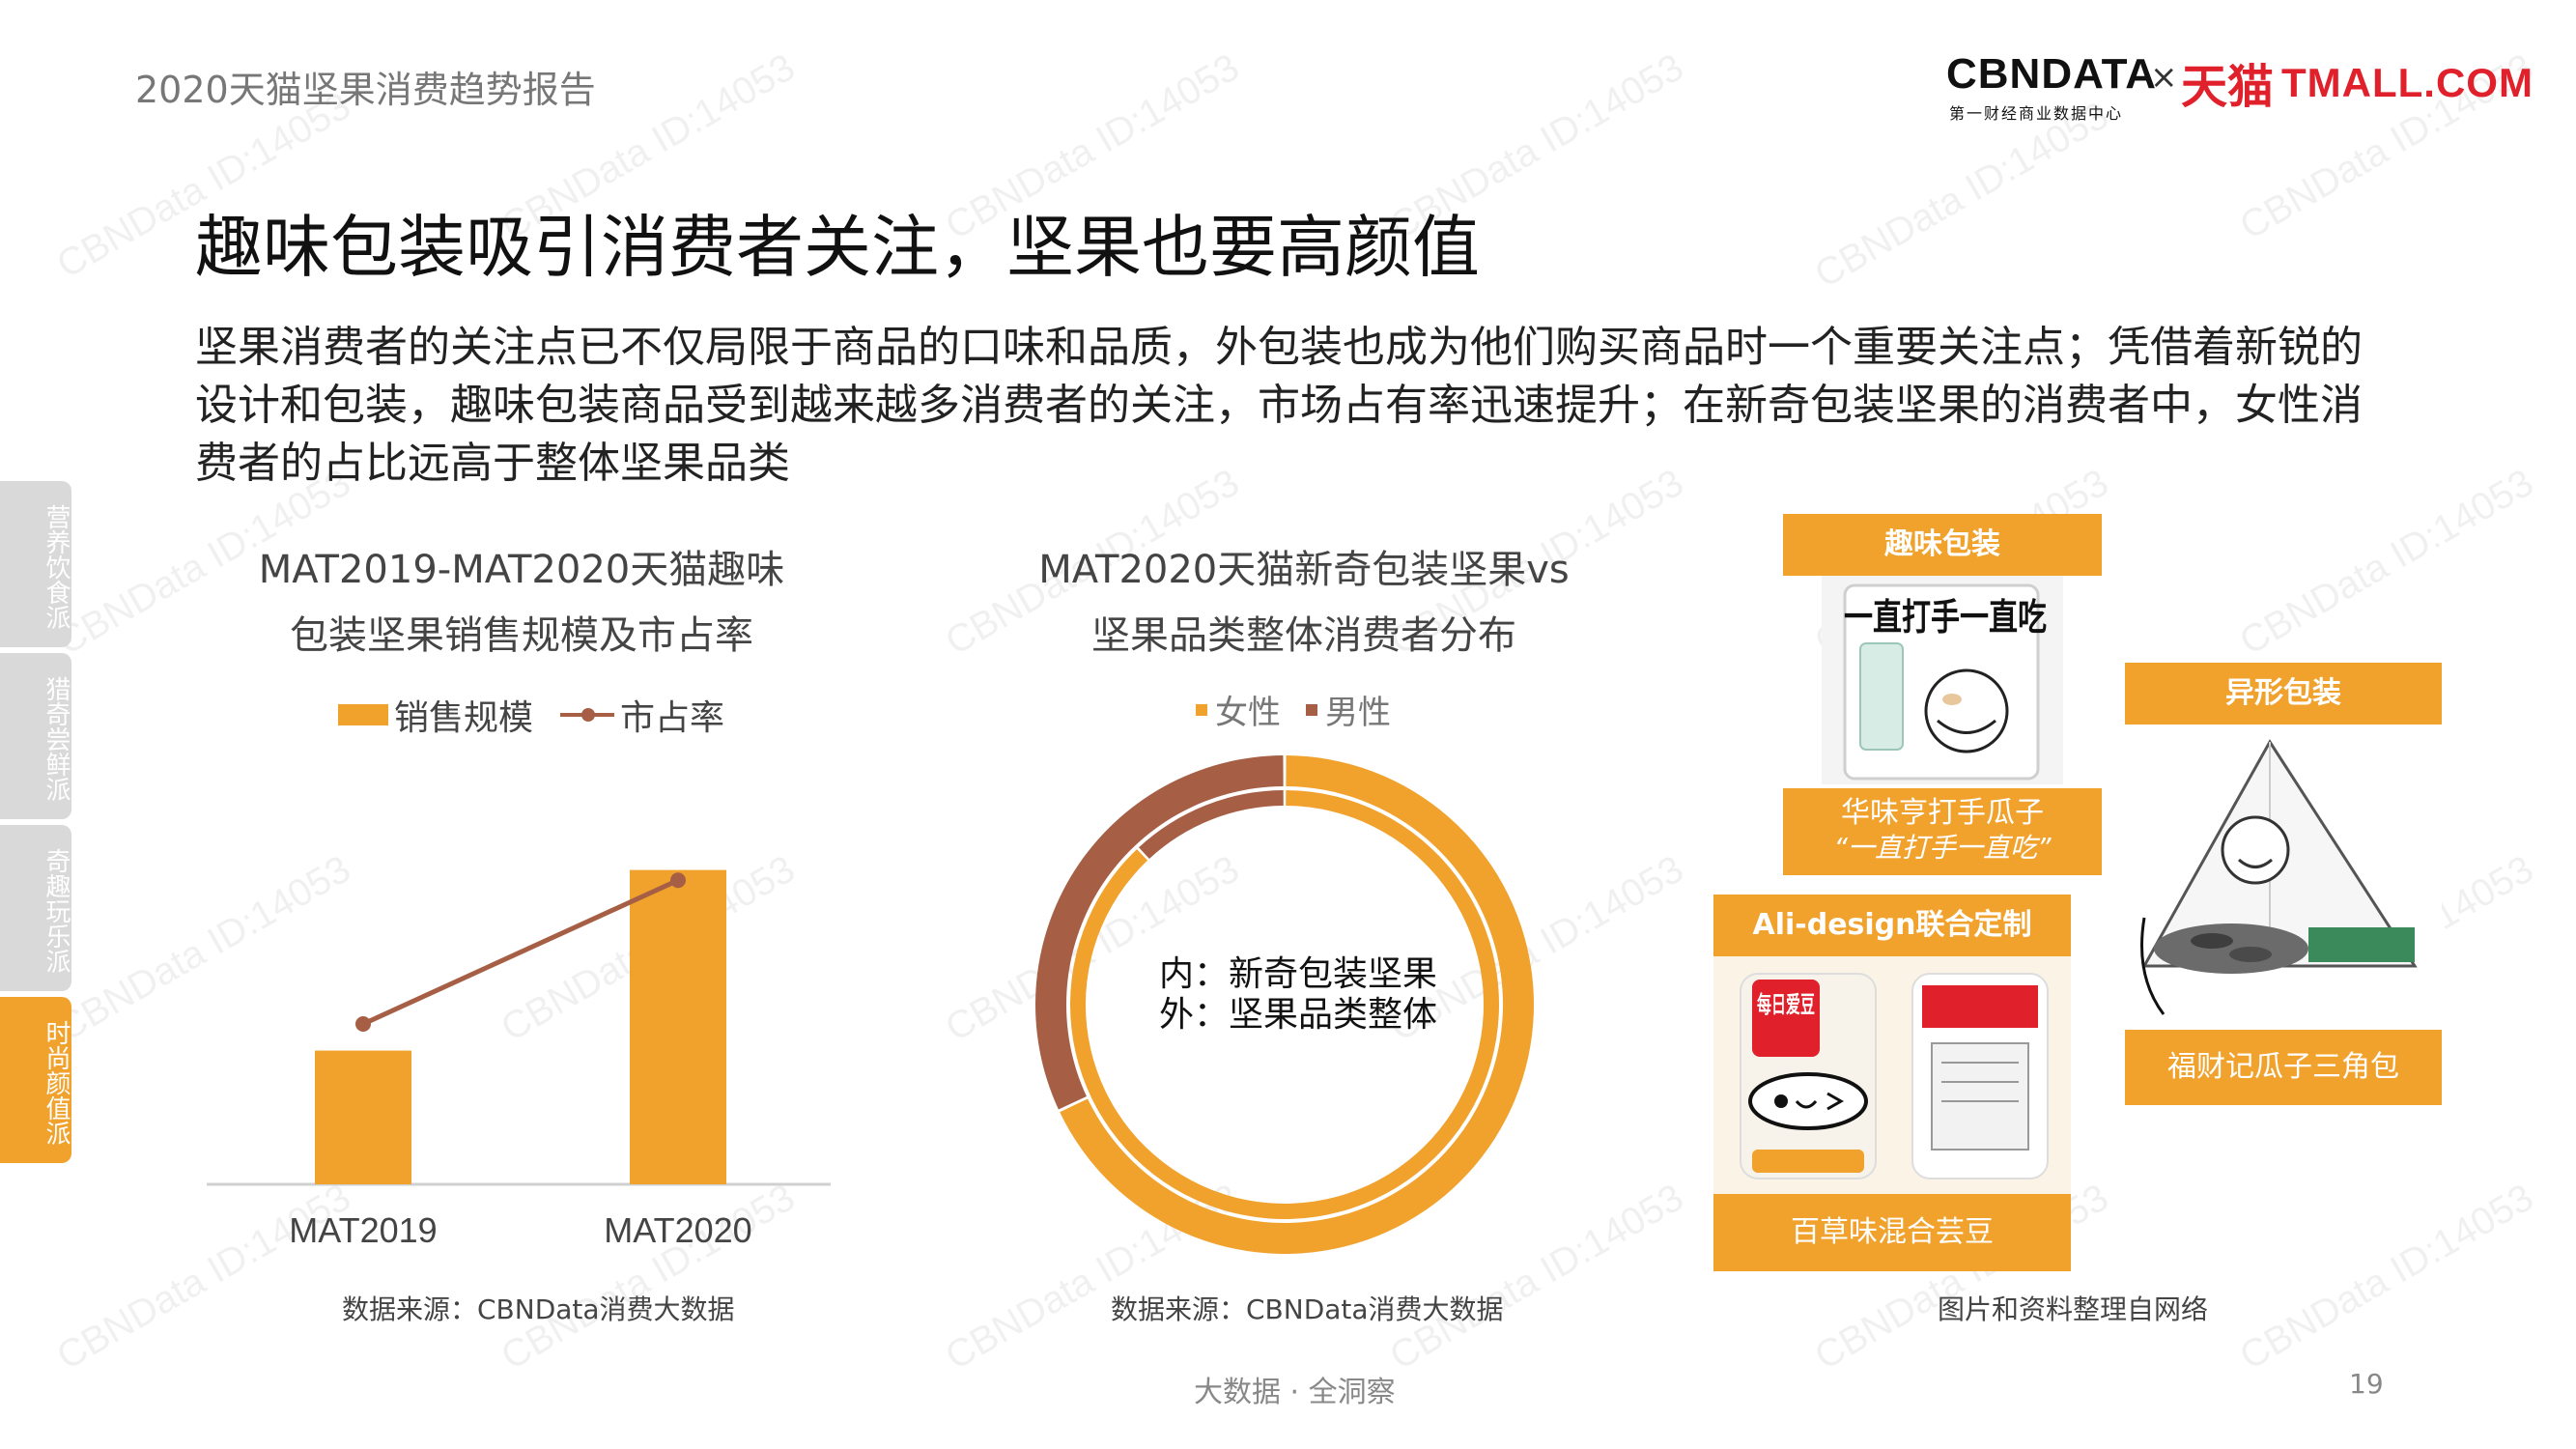 This screenshot has width=2576, height=1449. I want to click on legend-female-label: 女性, so click(1248, 713).